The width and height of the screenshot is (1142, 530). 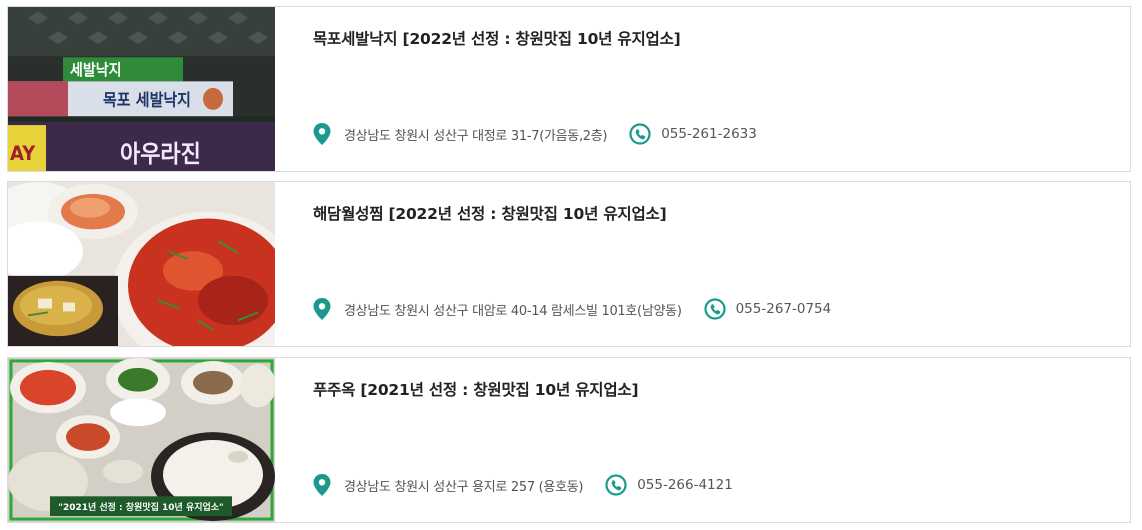 What do you see at coordinates (784, 309) in the screenshot?
I see `restaurant-phone: 055-267-0754` at bounding box center [784, 309].